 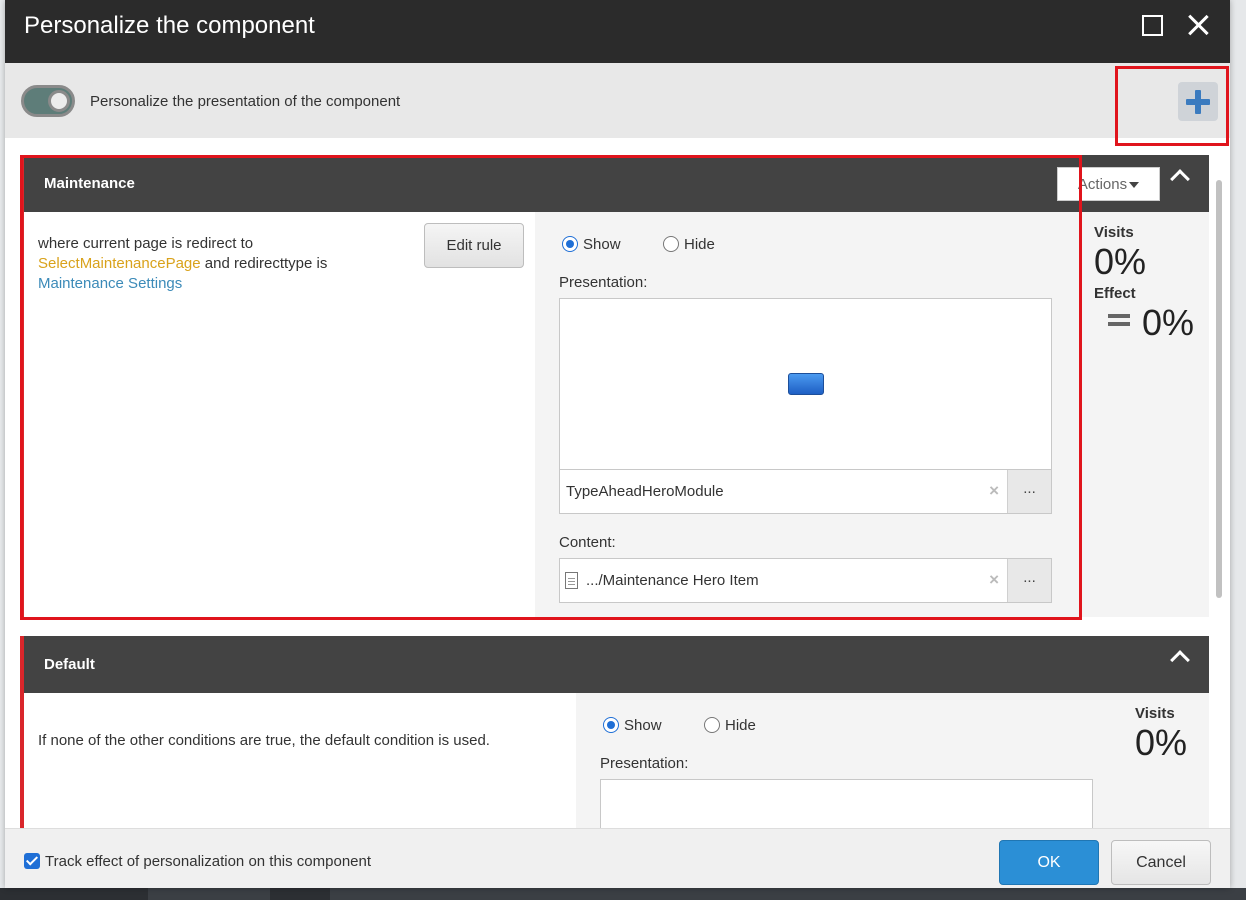 I want to click on track-effect-checkbox, so click(x=32, y=861).